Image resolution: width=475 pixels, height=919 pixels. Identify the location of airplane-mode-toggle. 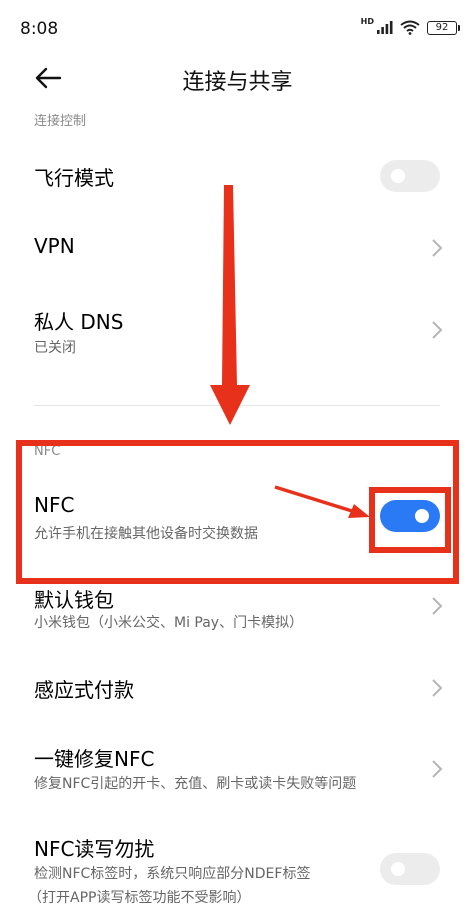
(410, 176).